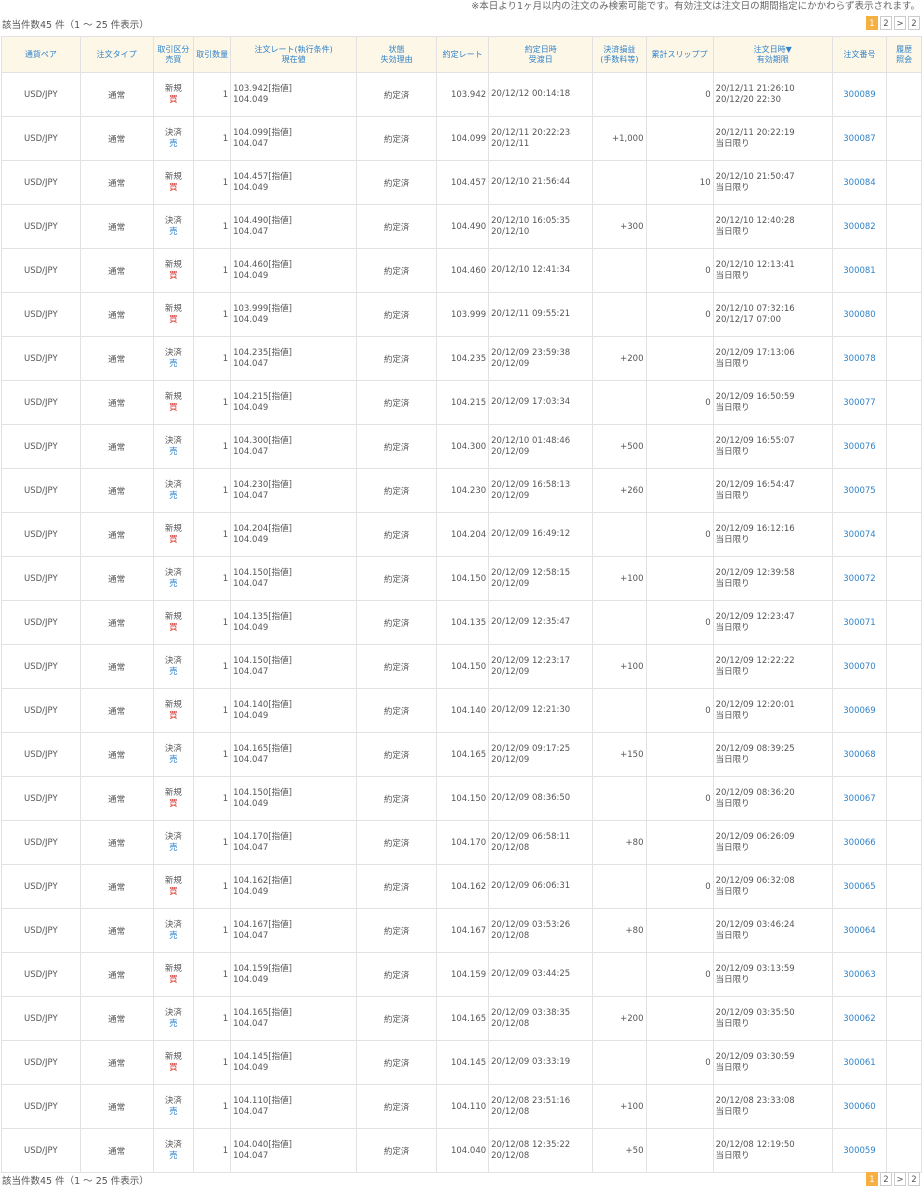  What do you see at coordinates (859, 447) in the screenshot?
I see `order-number-link: 300076` at bounding box center [859, 447].